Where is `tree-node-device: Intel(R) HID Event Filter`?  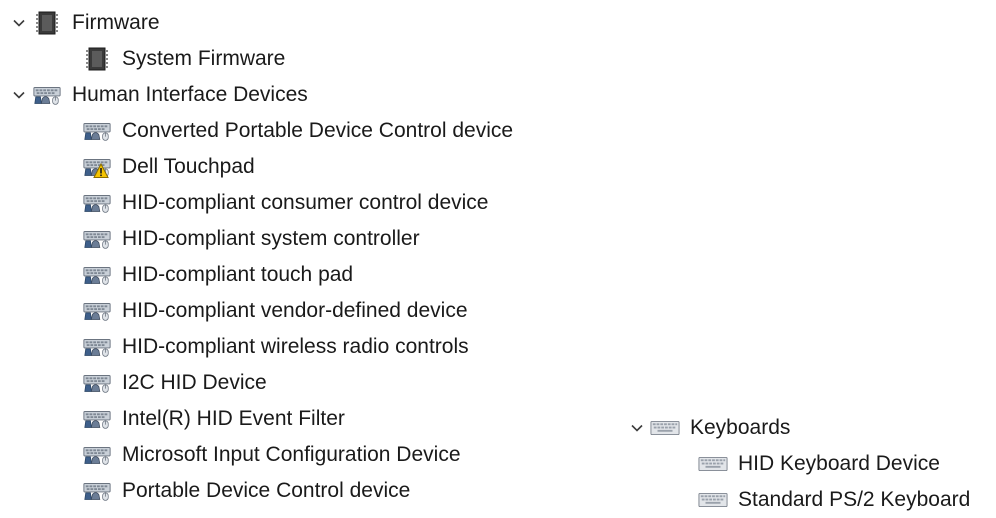
tree-node-device: Intel(R) HID Event Filter is located at coordinates (213, 419).